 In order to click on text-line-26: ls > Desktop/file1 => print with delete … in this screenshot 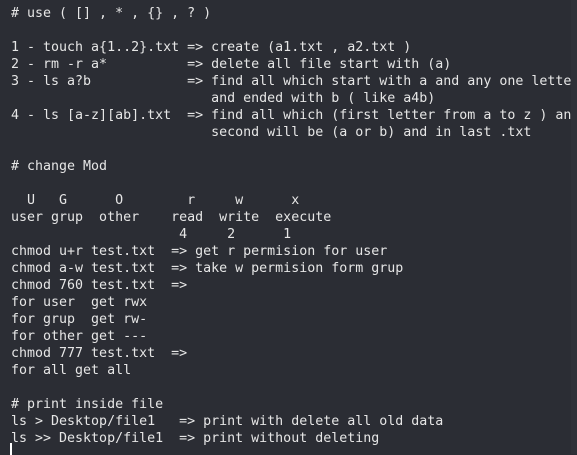, I will do `click(227, 421)`.